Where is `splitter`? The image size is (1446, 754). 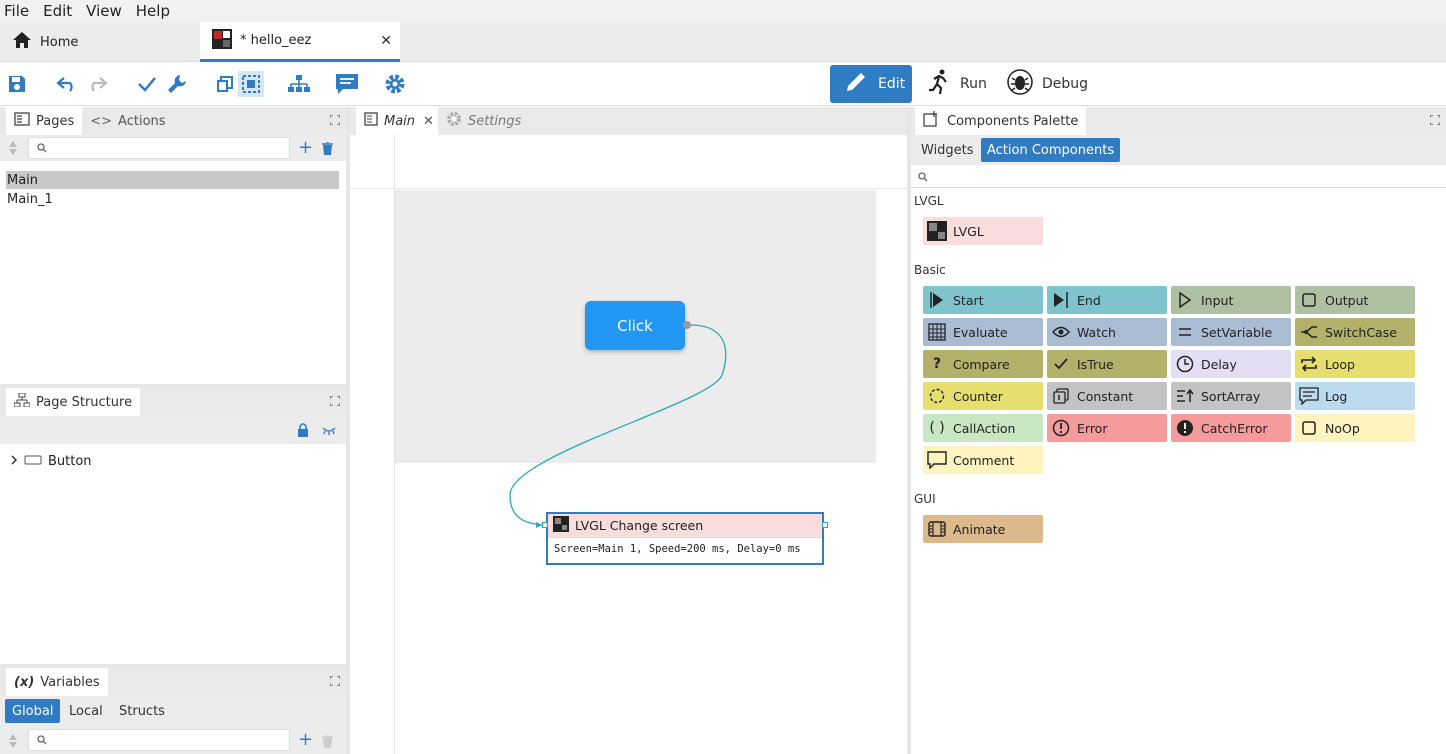
splitter is located at coordinates (909, 430).